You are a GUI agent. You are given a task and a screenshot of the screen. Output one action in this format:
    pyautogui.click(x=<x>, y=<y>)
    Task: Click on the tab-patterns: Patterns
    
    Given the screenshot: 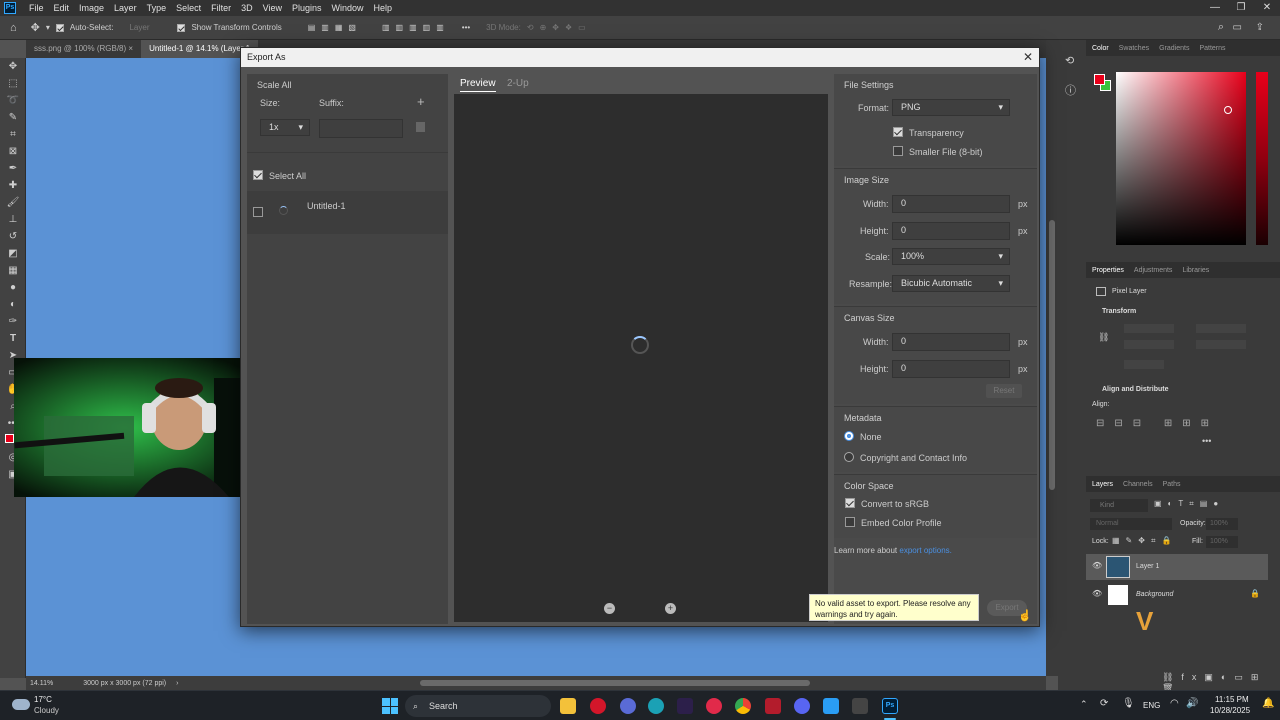 What is the action you would take?
    pyautogui.click(x=1212, y=48)
    